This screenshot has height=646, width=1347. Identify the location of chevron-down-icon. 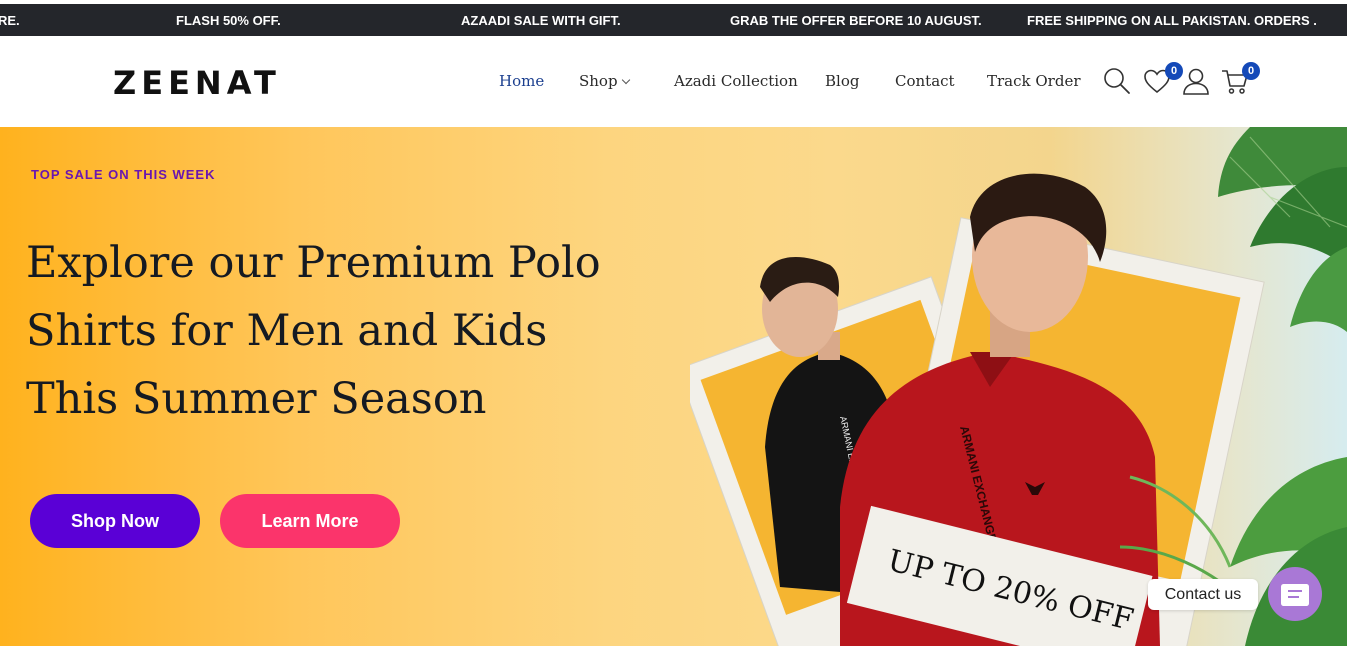
(625, 80).